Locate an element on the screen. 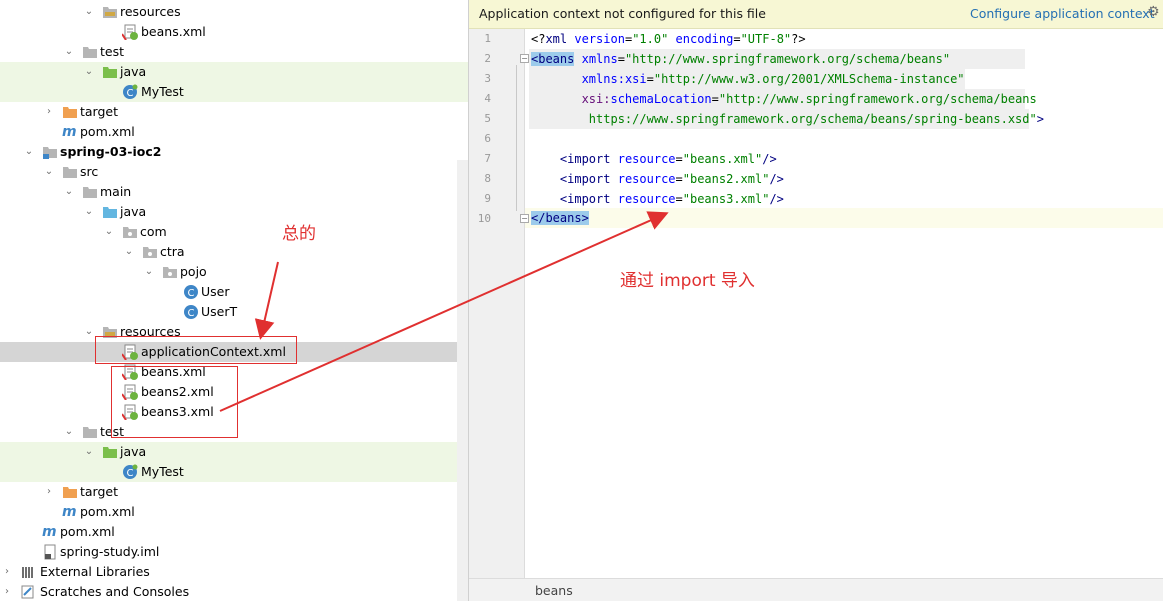  arrow-to-imports is located at coordinates (444, 311).